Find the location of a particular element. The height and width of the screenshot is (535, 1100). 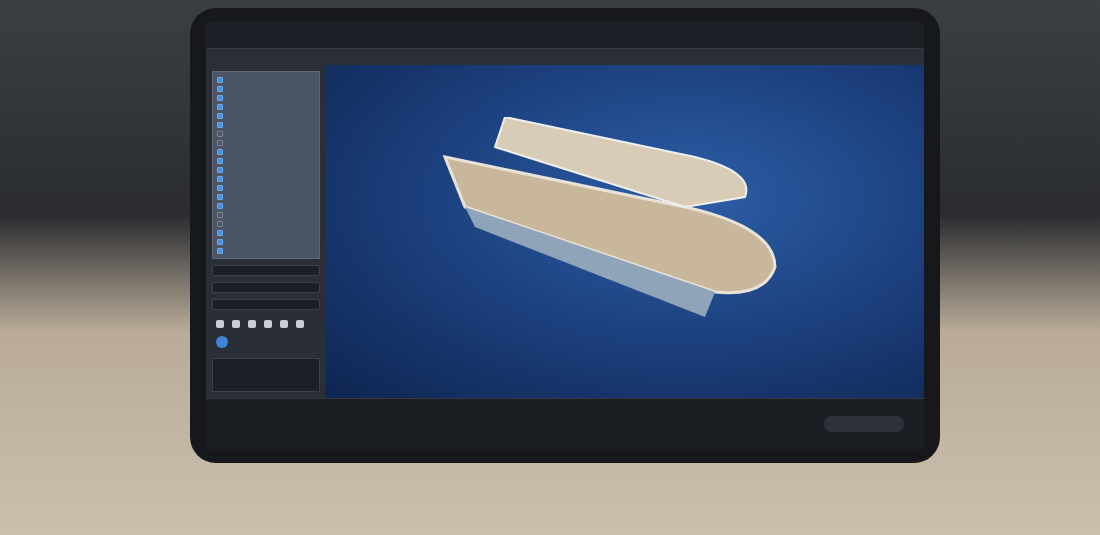

toggle is located at coordinates (222, 342).